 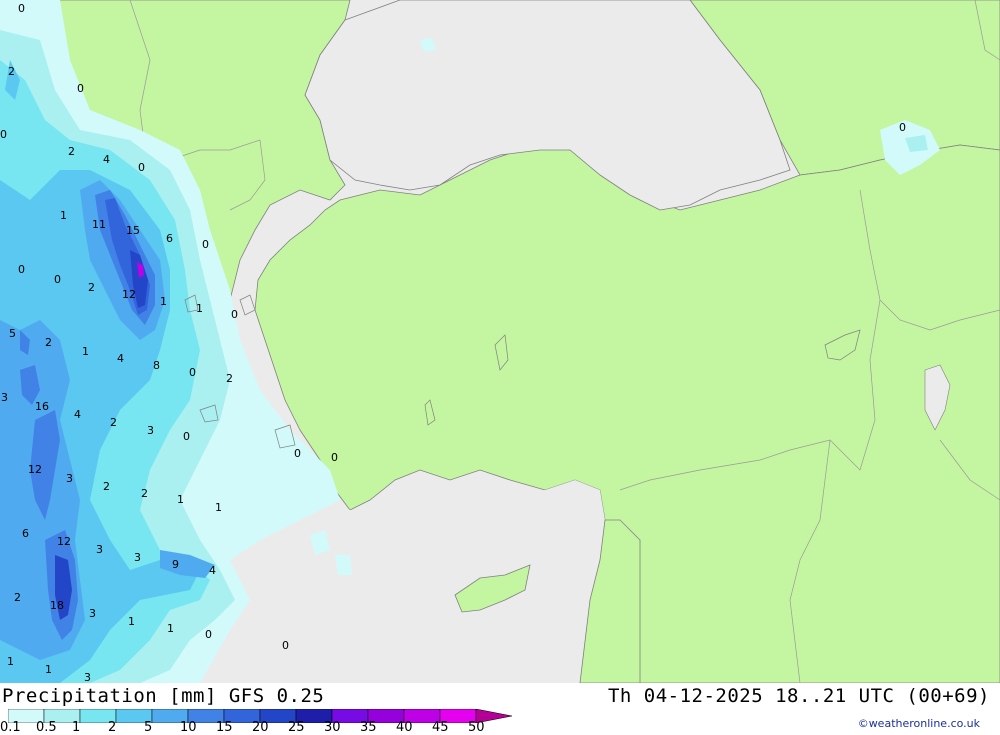 I want to click on contour-label: 9, so click(x=175, y=564).